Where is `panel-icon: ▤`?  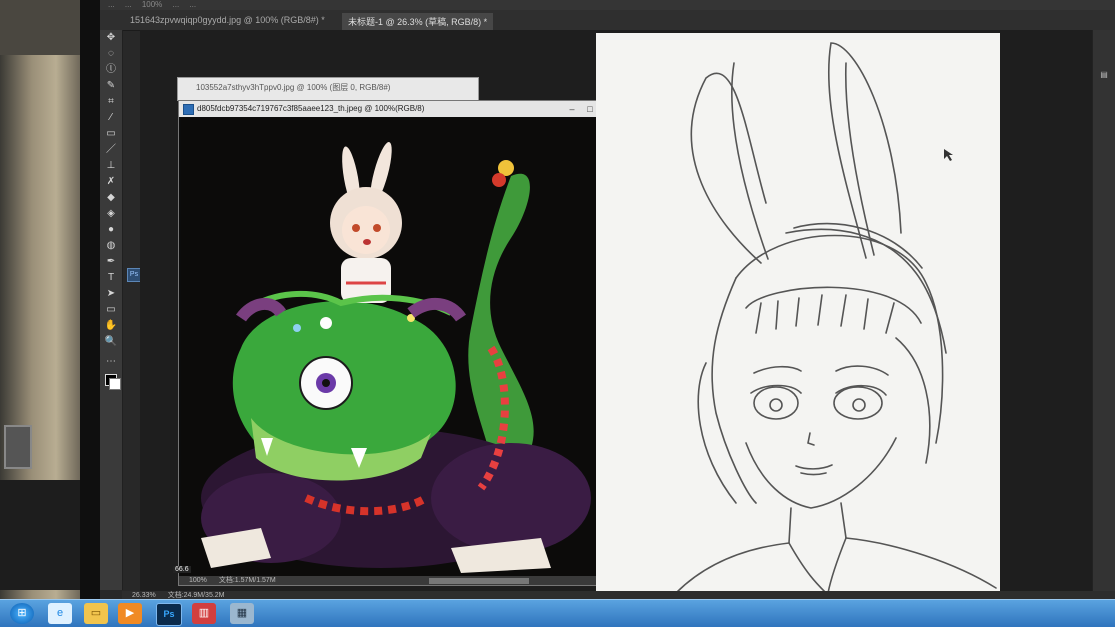 panel-icon: ▤ is located at coordinates (1104, 74).